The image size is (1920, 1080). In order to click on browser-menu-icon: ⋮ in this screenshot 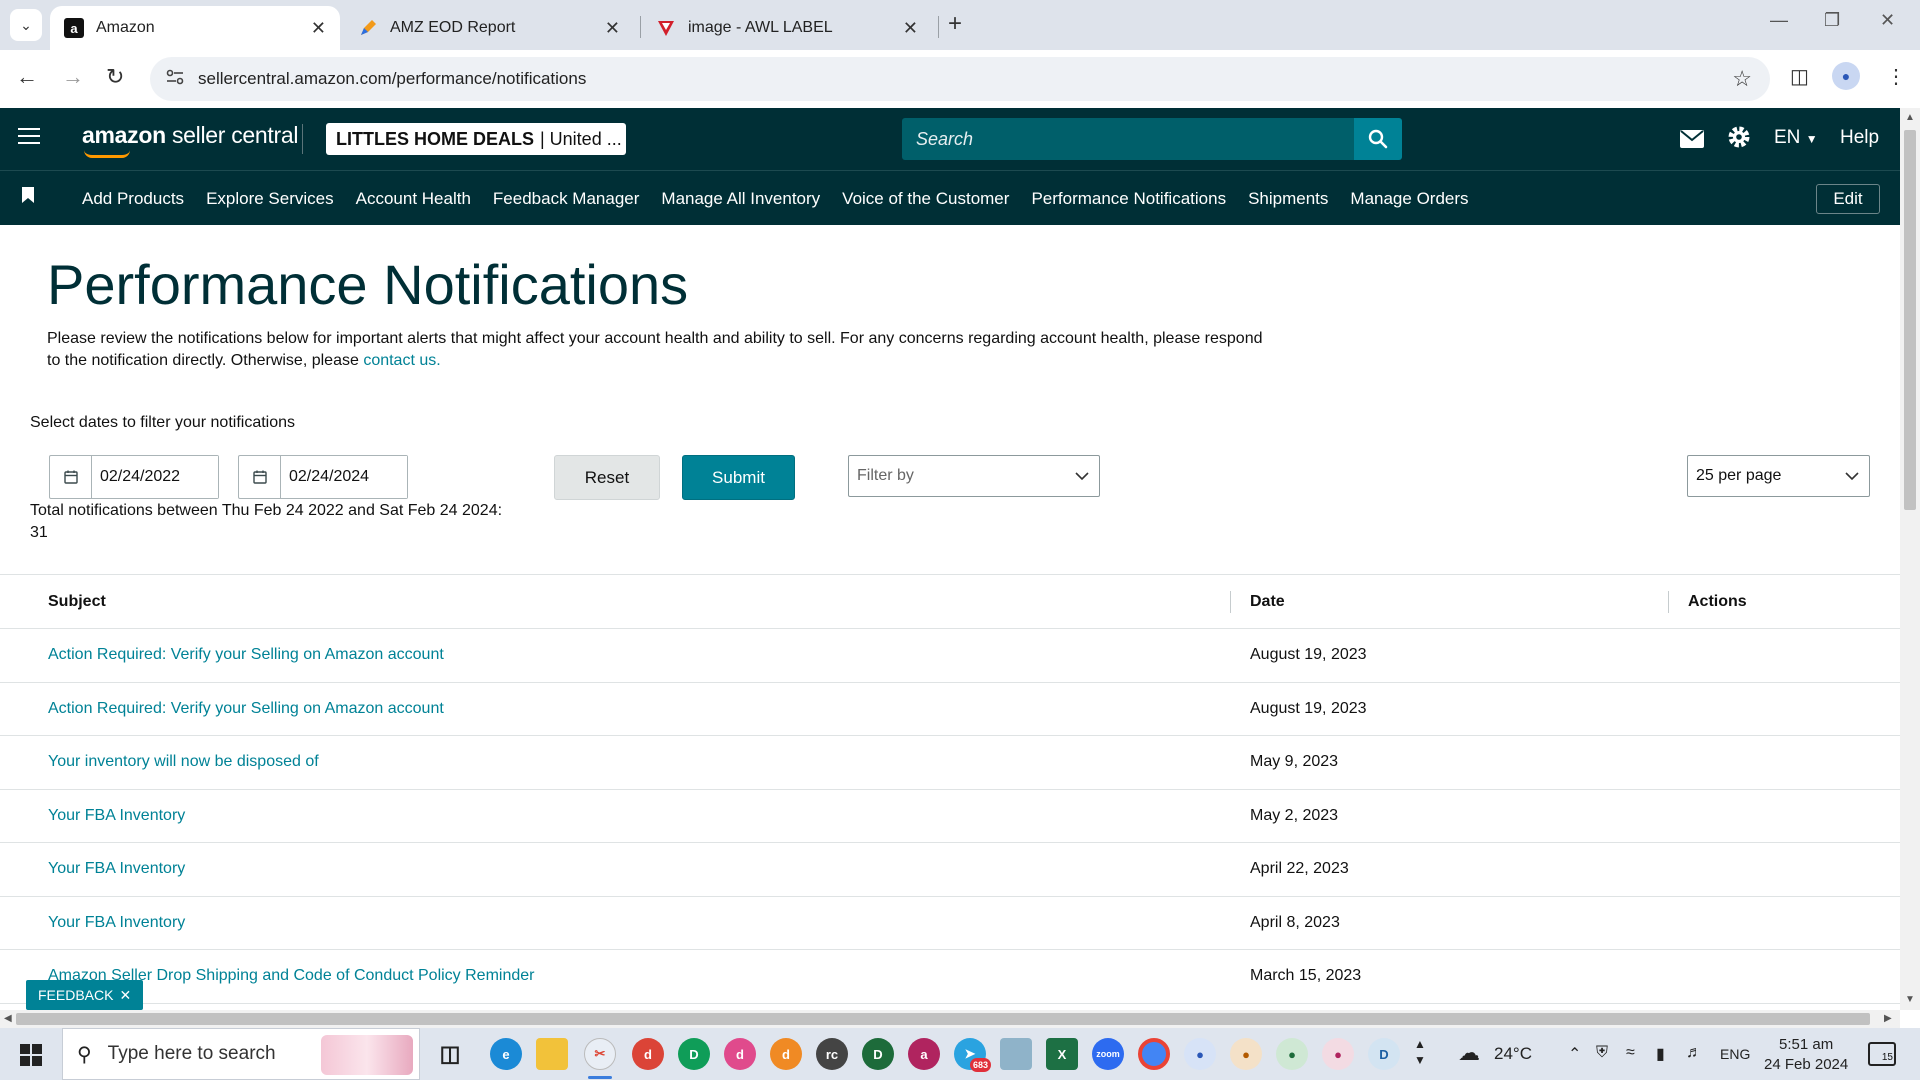, I will do `click(1896, 76)`.